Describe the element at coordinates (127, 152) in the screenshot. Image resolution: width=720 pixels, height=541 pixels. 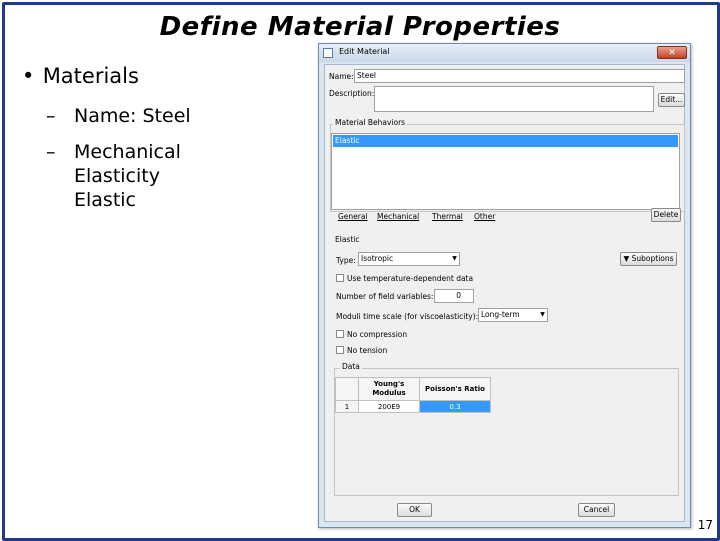
I see `bullet-mech-line1: Mechanical` at that location.